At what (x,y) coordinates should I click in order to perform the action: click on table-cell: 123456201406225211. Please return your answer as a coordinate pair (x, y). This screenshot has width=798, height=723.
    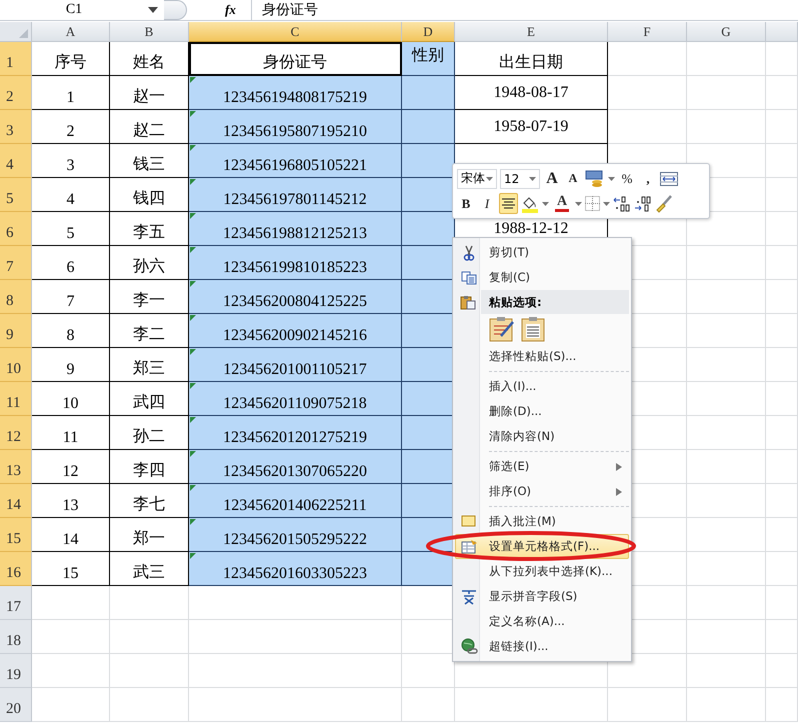
    Looking at the image, I should click on (295, 501).